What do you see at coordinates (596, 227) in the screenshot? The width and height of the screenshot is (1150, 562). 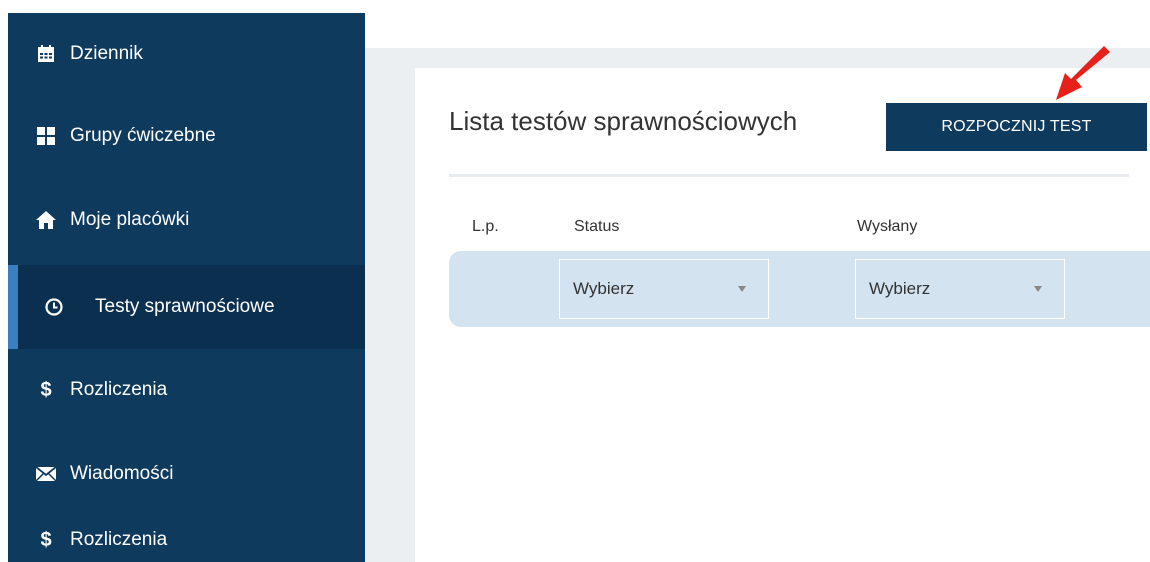 I see `column-header-status: Status` at bounding box center [596, 227].